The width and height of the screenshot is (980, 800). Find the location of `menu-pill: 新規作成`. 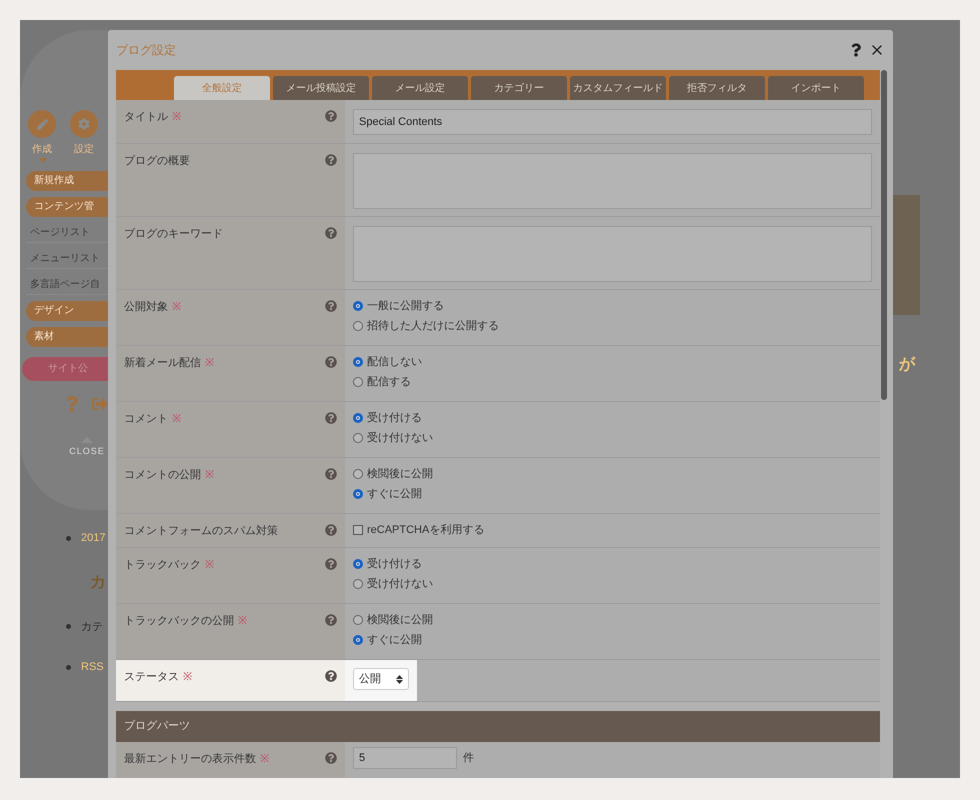

menu-pill: 新規作成 is located at coordinates (67, 181).